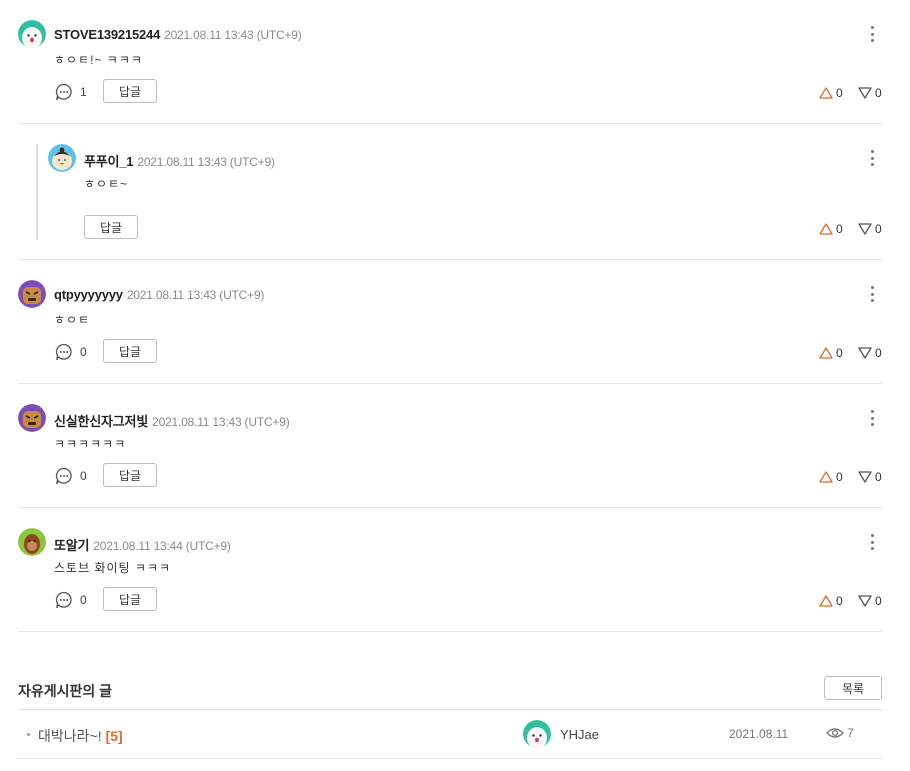 The height and width of the screenshot is (771, 910). Describe the element at coordinates (835, 733) in the screenshot. I see `eye-icon` at that location.